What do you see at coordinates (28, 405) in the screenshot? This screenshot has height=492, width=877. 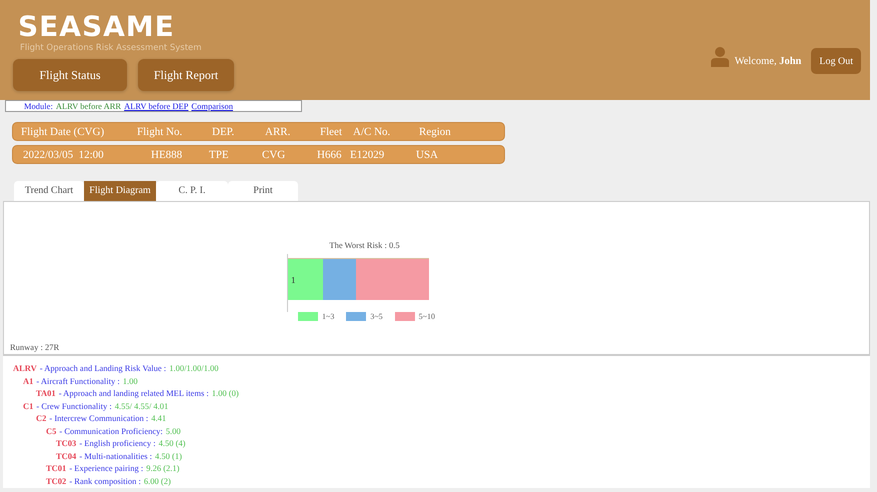 I see `risk-code: C1` at bounding box center [28, 405].